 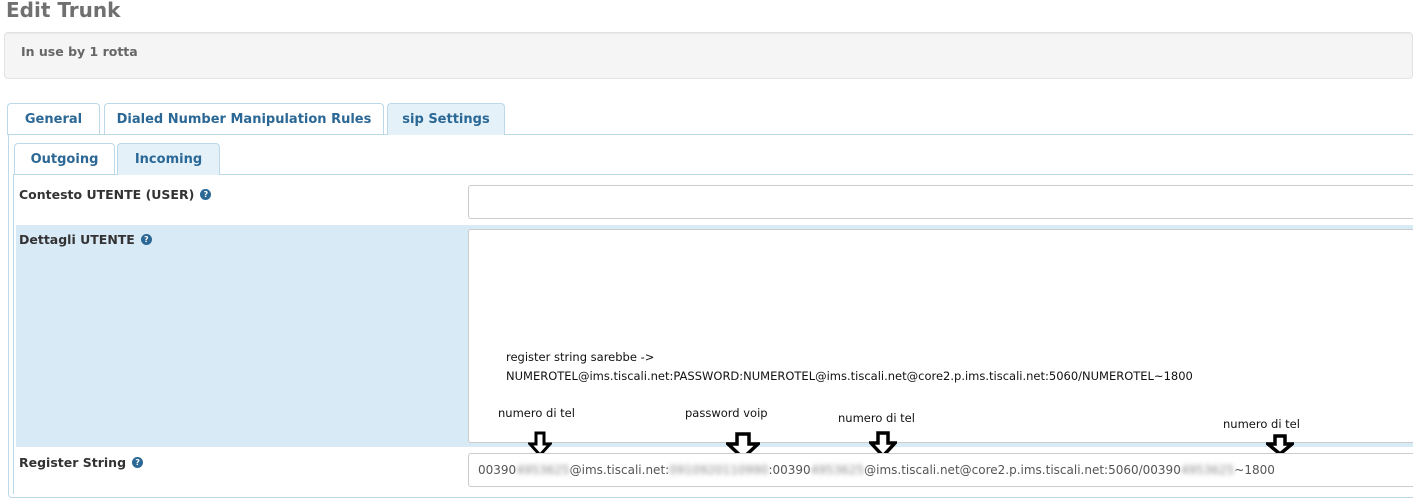 I want to click on user-context-input, so click(x=940, y=202).